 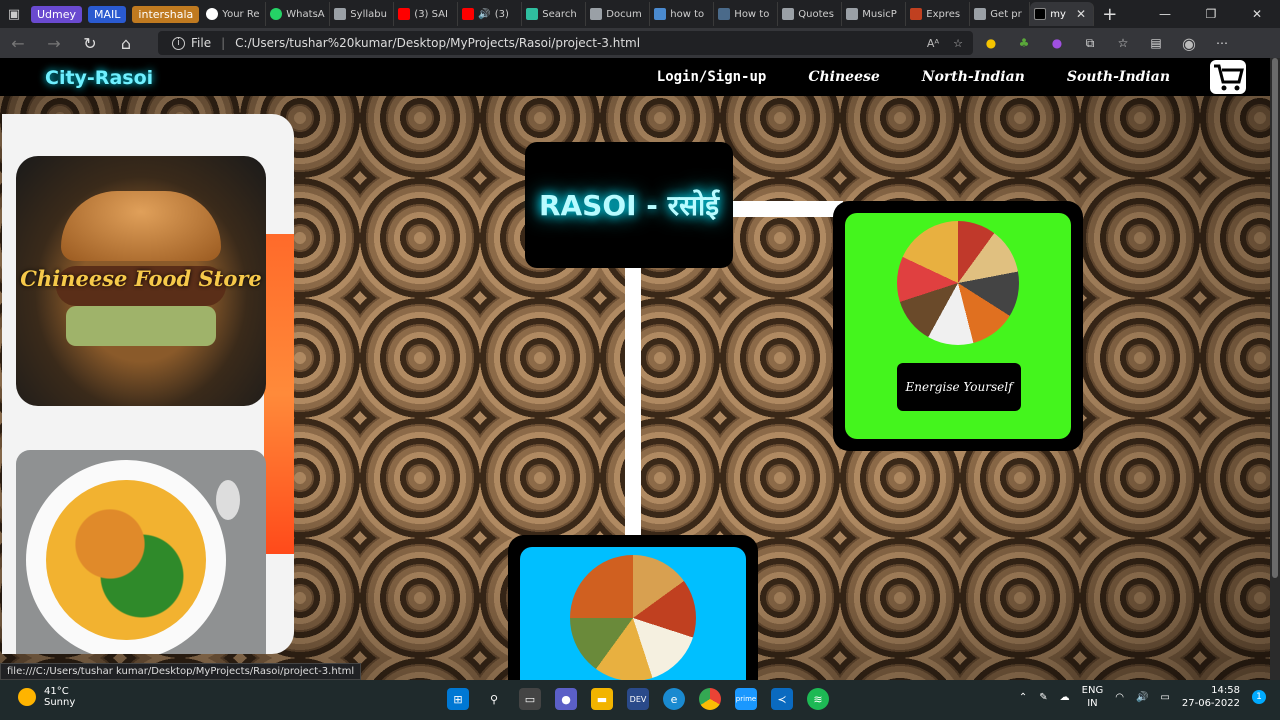 What do you see at coordinates (178, 43) in the screenshot?
I see `info-icon: i` at bounding box center [178, 43].